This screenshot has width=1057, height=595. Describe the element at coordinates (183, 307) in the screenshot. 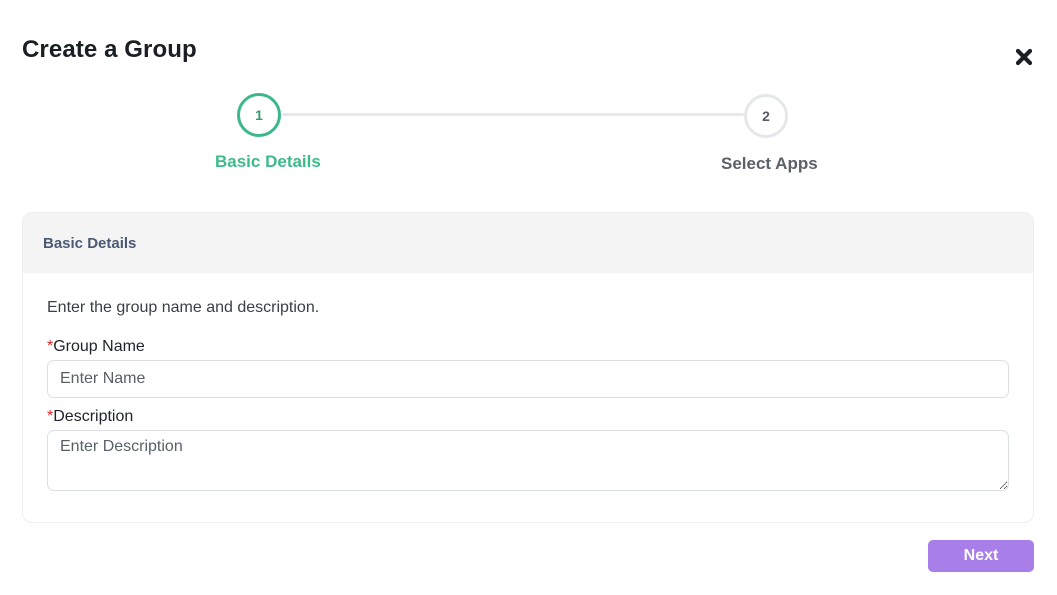

I see `card-description: Enter the group name and description.` at that location.